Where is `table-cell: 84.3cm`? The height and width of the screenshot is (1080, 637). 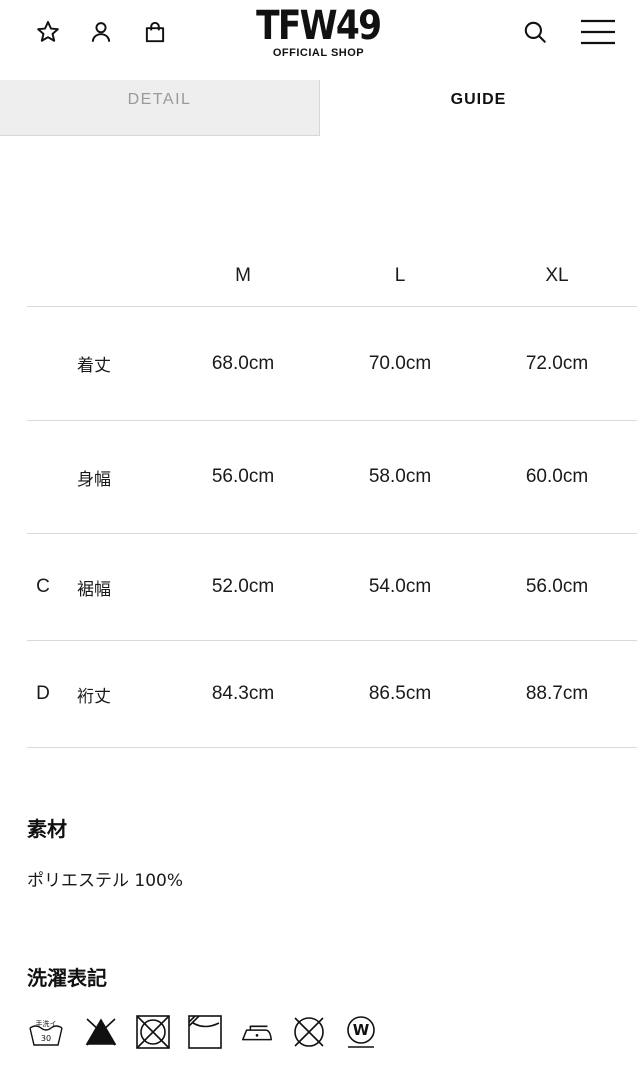
table-cell: 84.3cm is located at coordinates (243, 693).